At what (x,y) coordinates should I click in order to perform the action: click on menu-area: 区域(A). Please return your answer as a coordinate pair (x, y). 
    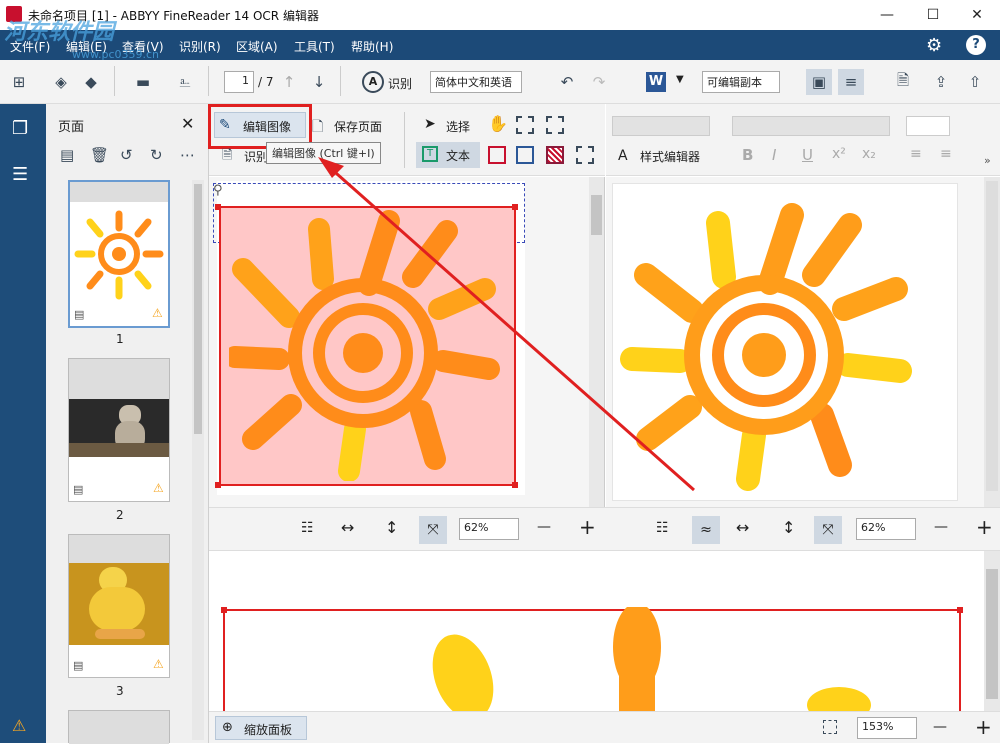
    Looking at the image, I should click on (257, 46).